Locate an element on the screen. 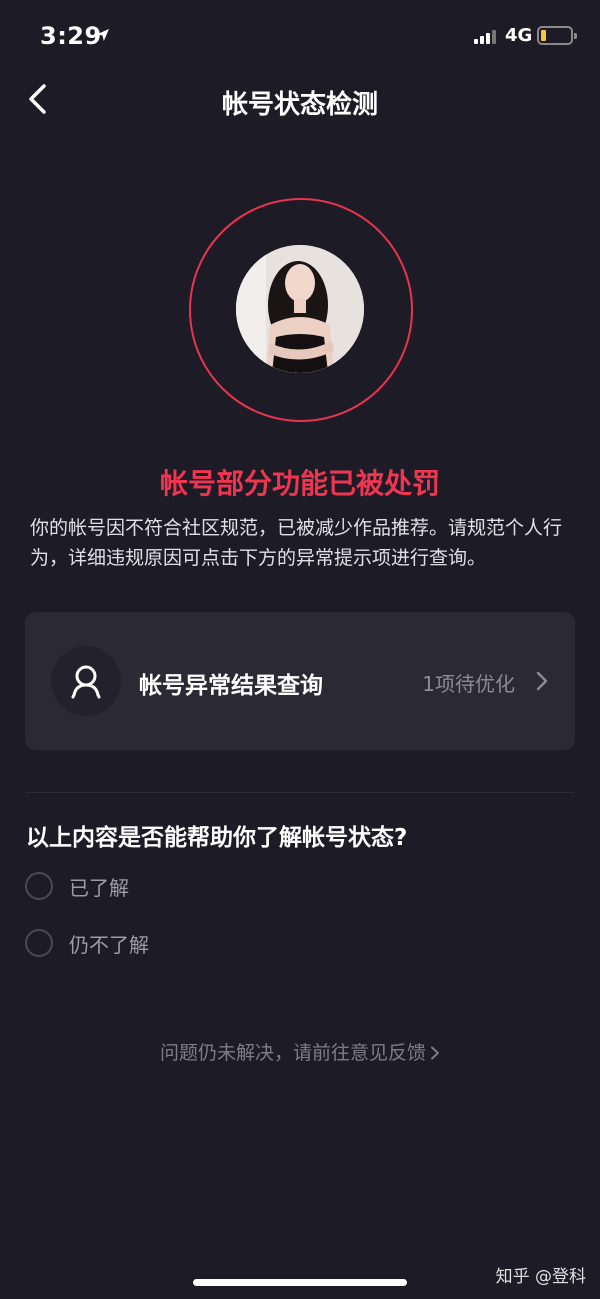 Image resolution: width=600 pixels, height=1299 pixels. page-title: 帐号状态检测 is located at coordinates (299, 105).